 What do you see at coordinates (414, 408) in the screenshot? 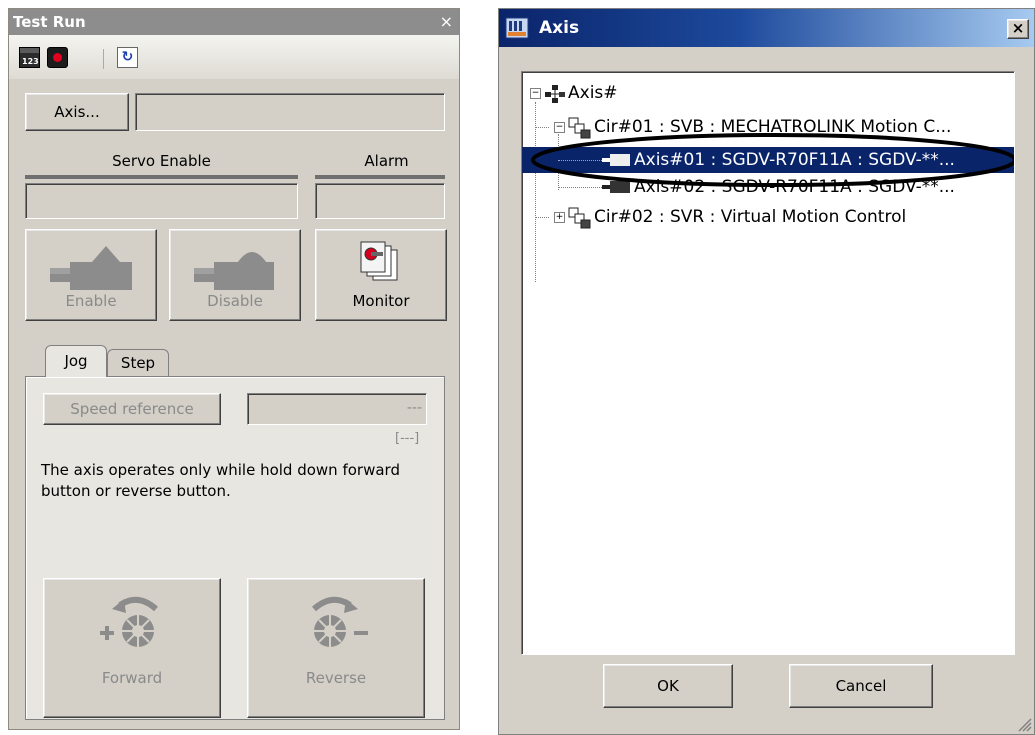
I see `speed-value: ---` at bounding box center [414, 408].